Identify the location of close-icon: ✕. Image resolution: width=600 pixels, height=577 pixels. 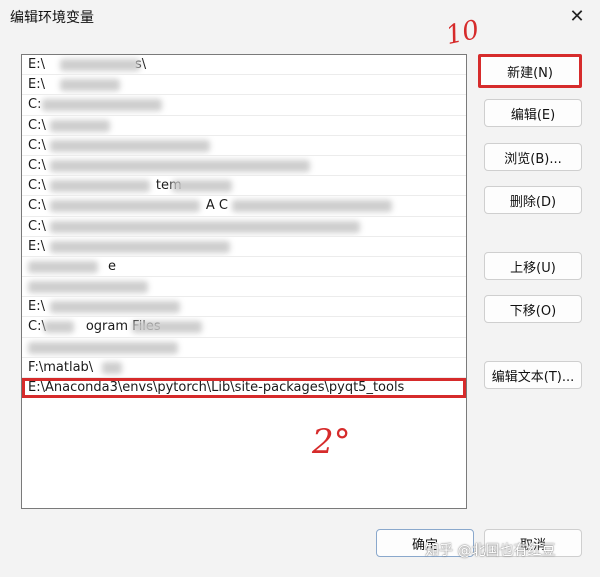
(577, 16).